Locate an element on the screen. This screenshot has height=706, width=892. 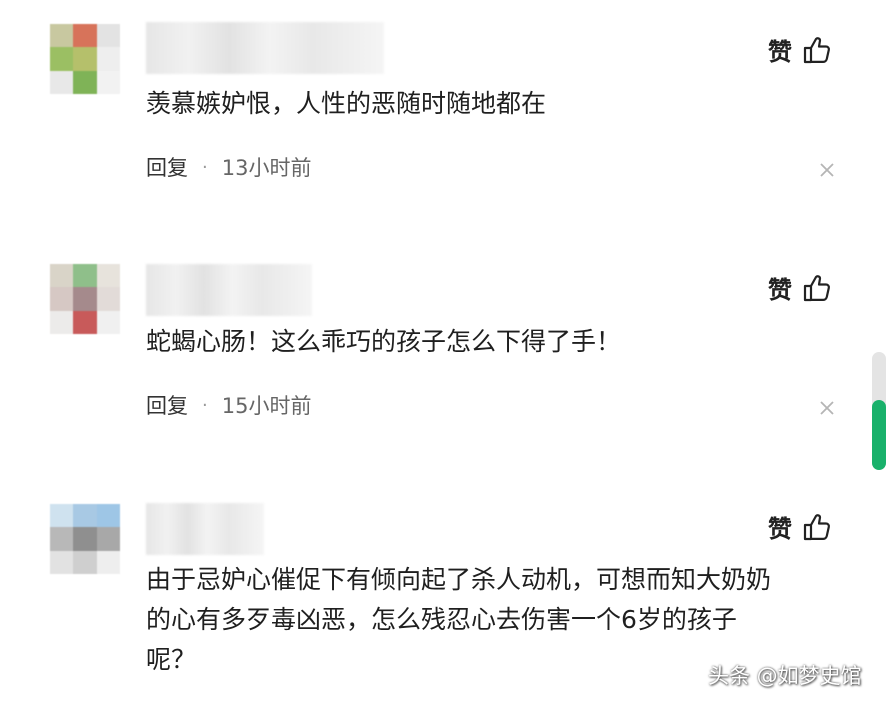
scrollbar is located at coordinates (879, 411).